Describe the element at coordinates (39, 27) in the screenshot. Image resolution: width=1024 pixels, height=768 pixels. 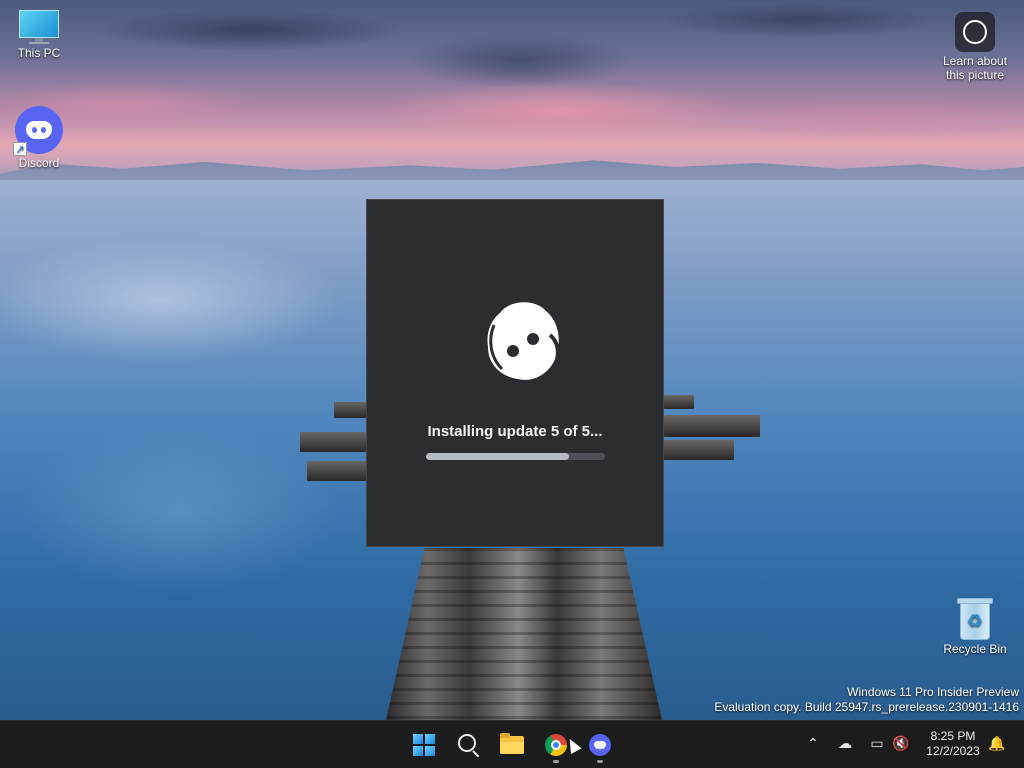
I see `this-pc-icon` at that location.